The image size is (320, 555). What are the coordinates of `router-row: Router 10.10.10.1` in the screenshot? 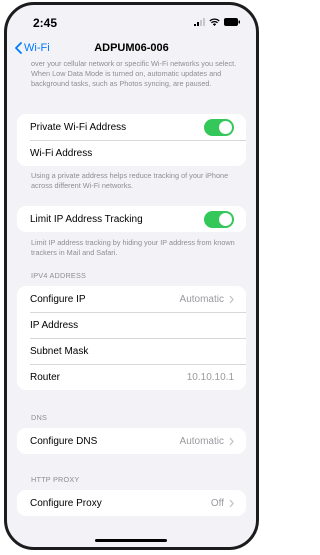 It's located at (131, 377).